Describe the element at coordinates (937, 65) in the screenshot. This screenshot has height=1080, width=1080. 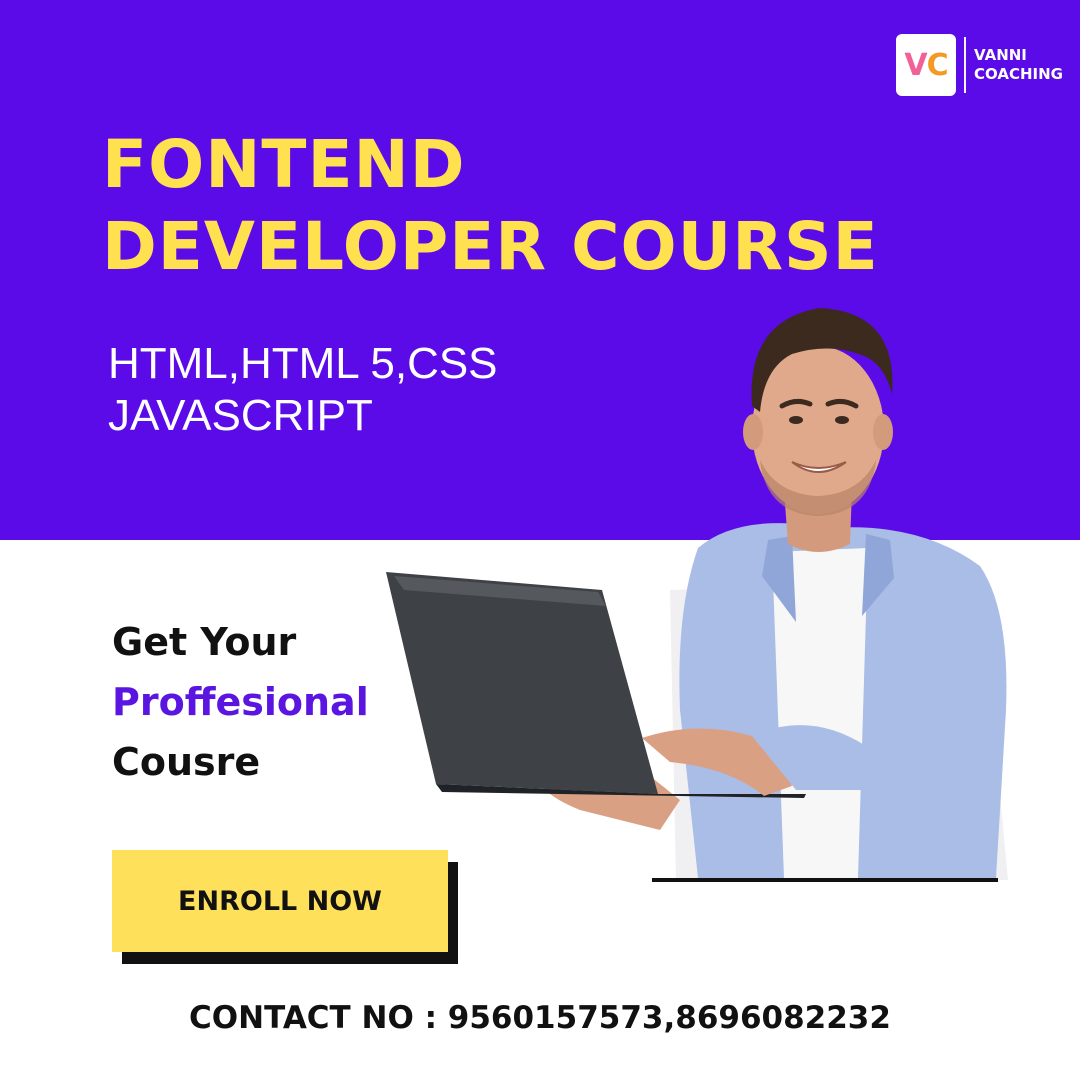
I see `logo-letter-c: C` at that location.